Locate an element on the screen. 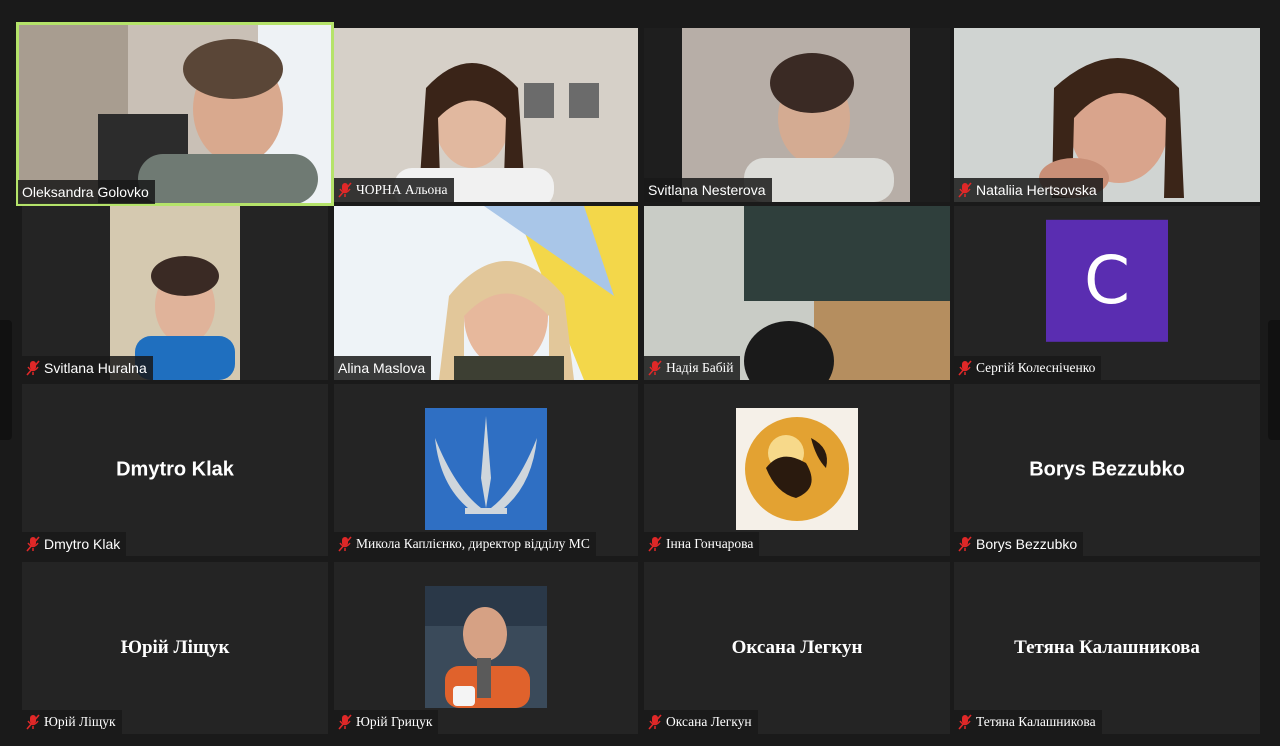 Image resolution: width=1280 pixels, height=746 pixels. participant-name: Оксана Легкун is located at coordinates (709, 721).